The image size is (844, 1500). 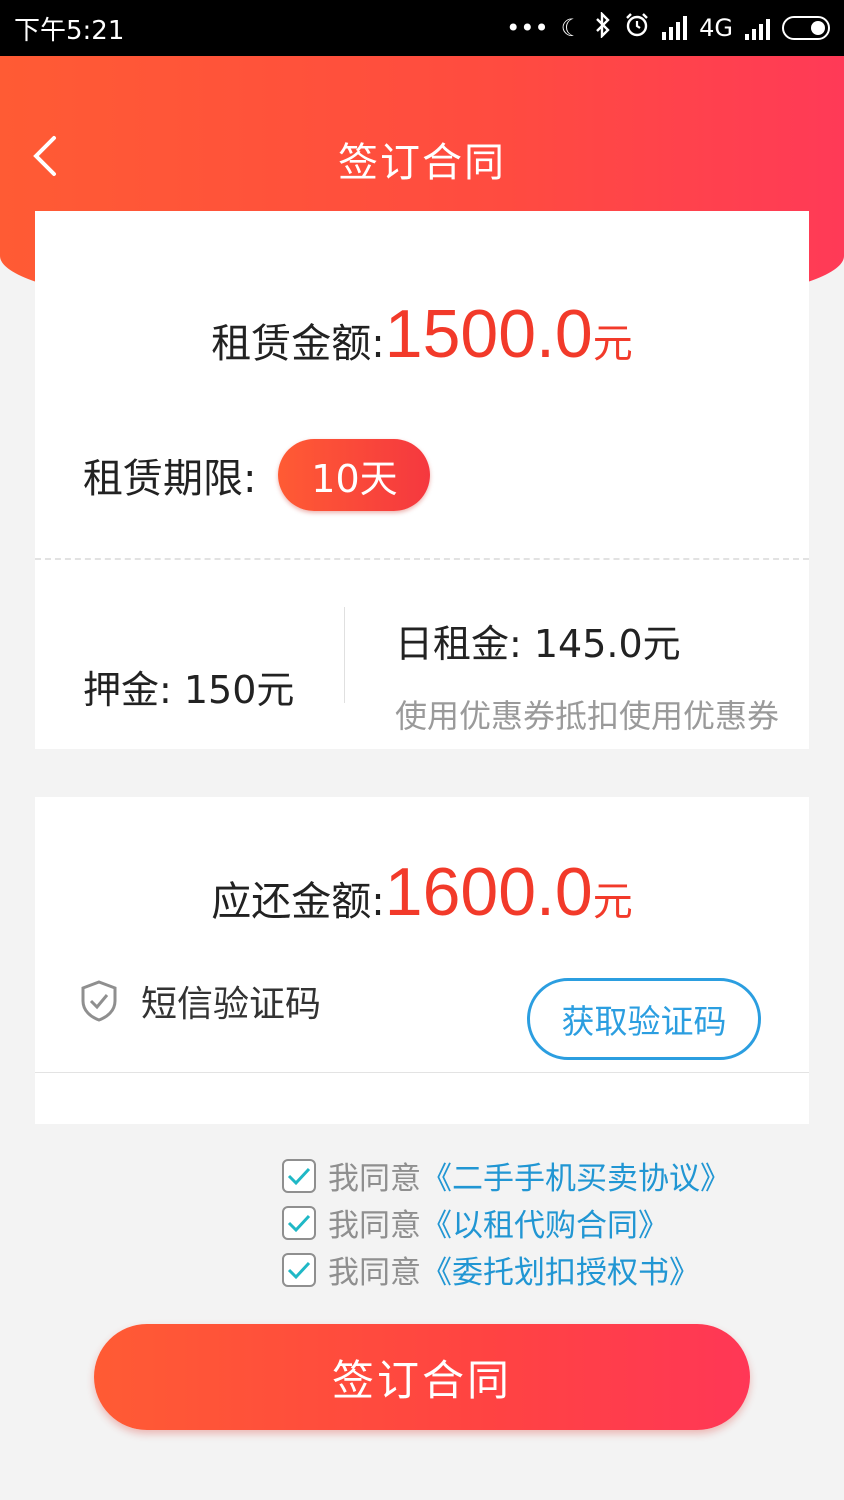 What do you see at coordinates (637, 28) in the screenshot?
I see `alarm-icon` at bounding box center [637, 28].